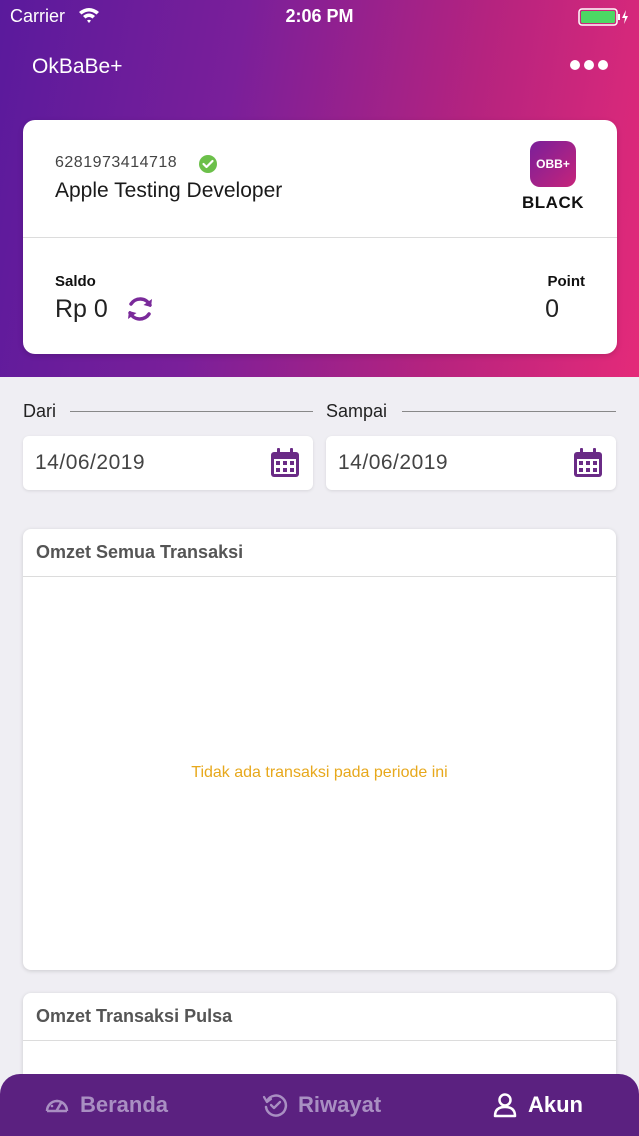  I want to click on refresh-icon, so click(140, 309).